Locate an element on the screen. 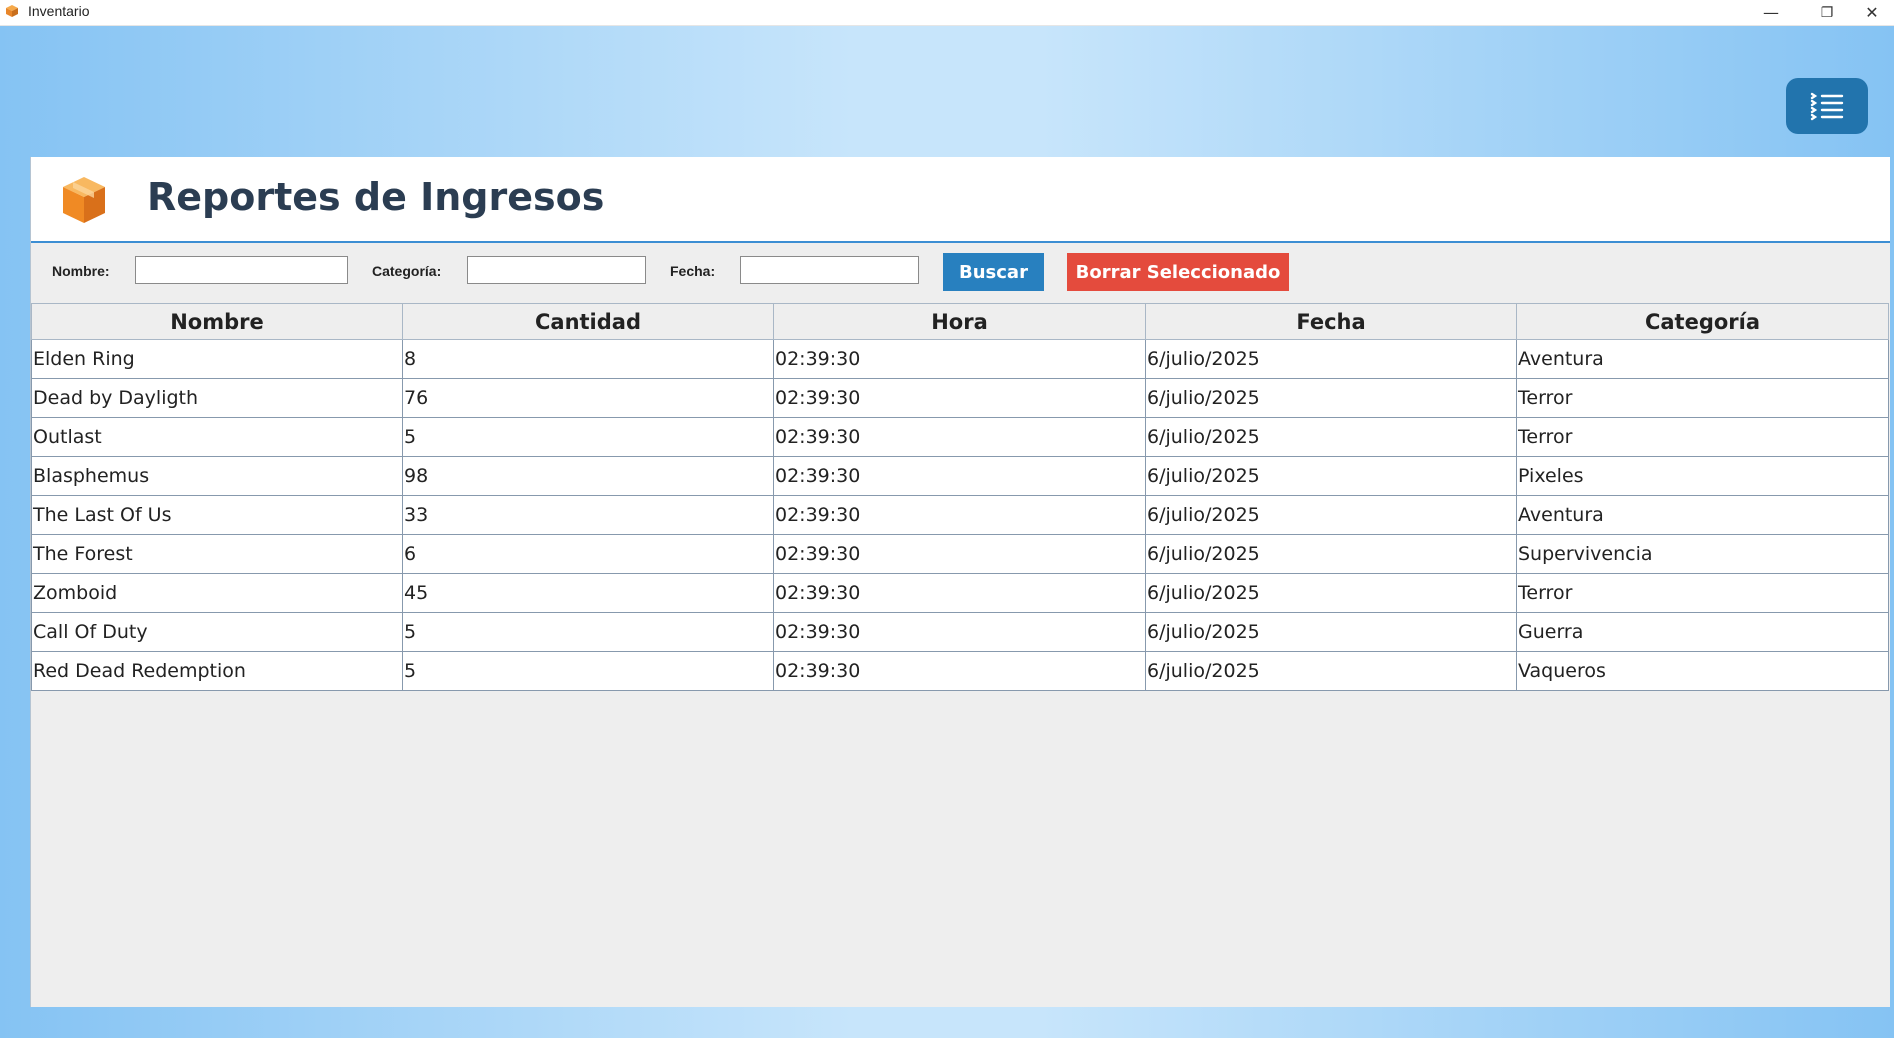 The width and height of the screenshot is (1894, 1038). app-box-icon is located at coordinates (12, 11).